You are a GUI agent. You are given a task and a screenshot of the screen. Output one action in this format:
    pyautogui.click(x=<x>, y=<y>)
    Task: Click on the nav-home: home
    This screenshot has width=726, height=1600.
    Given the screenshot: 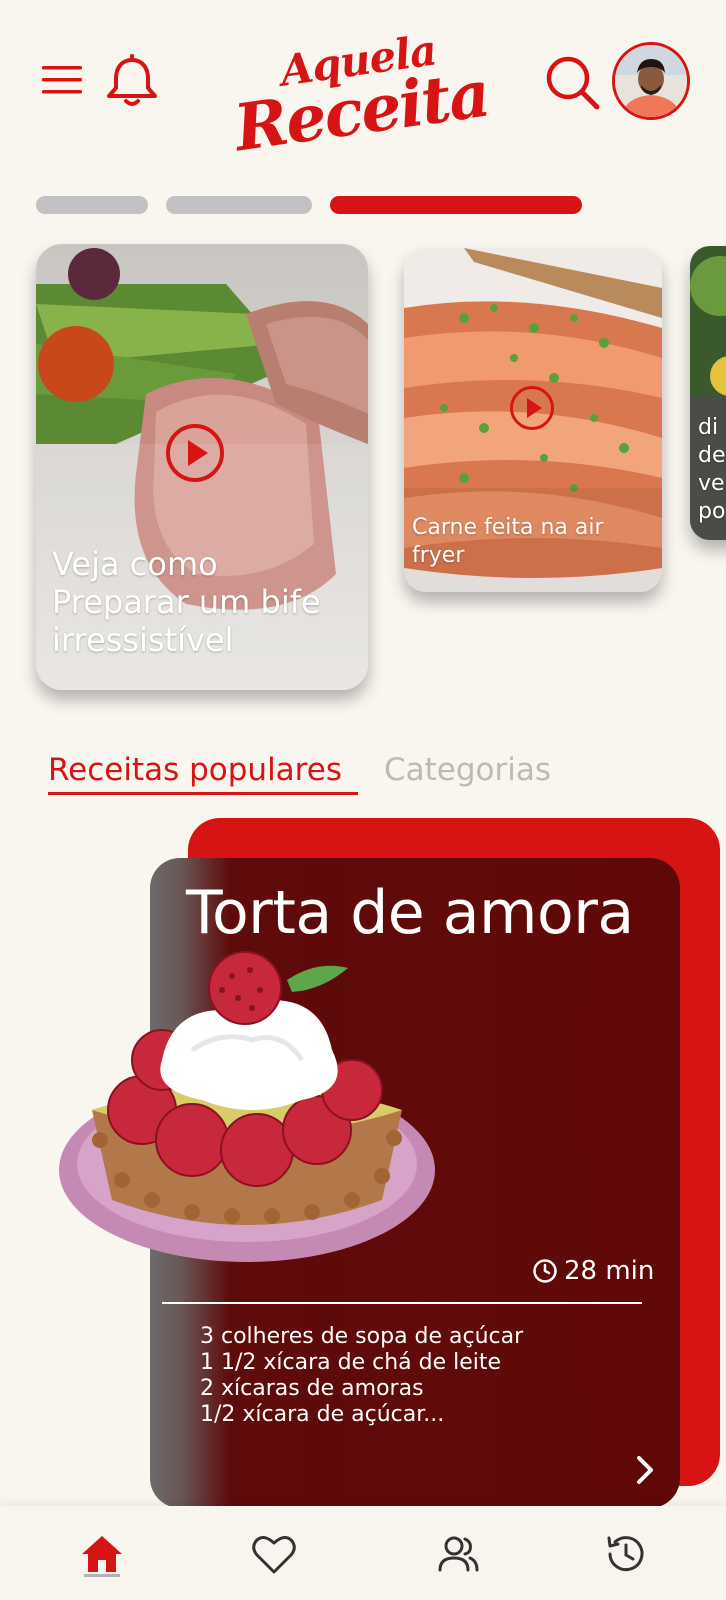 What is the action you would take?
    pyautogui.click(x=102, y=1554)
    